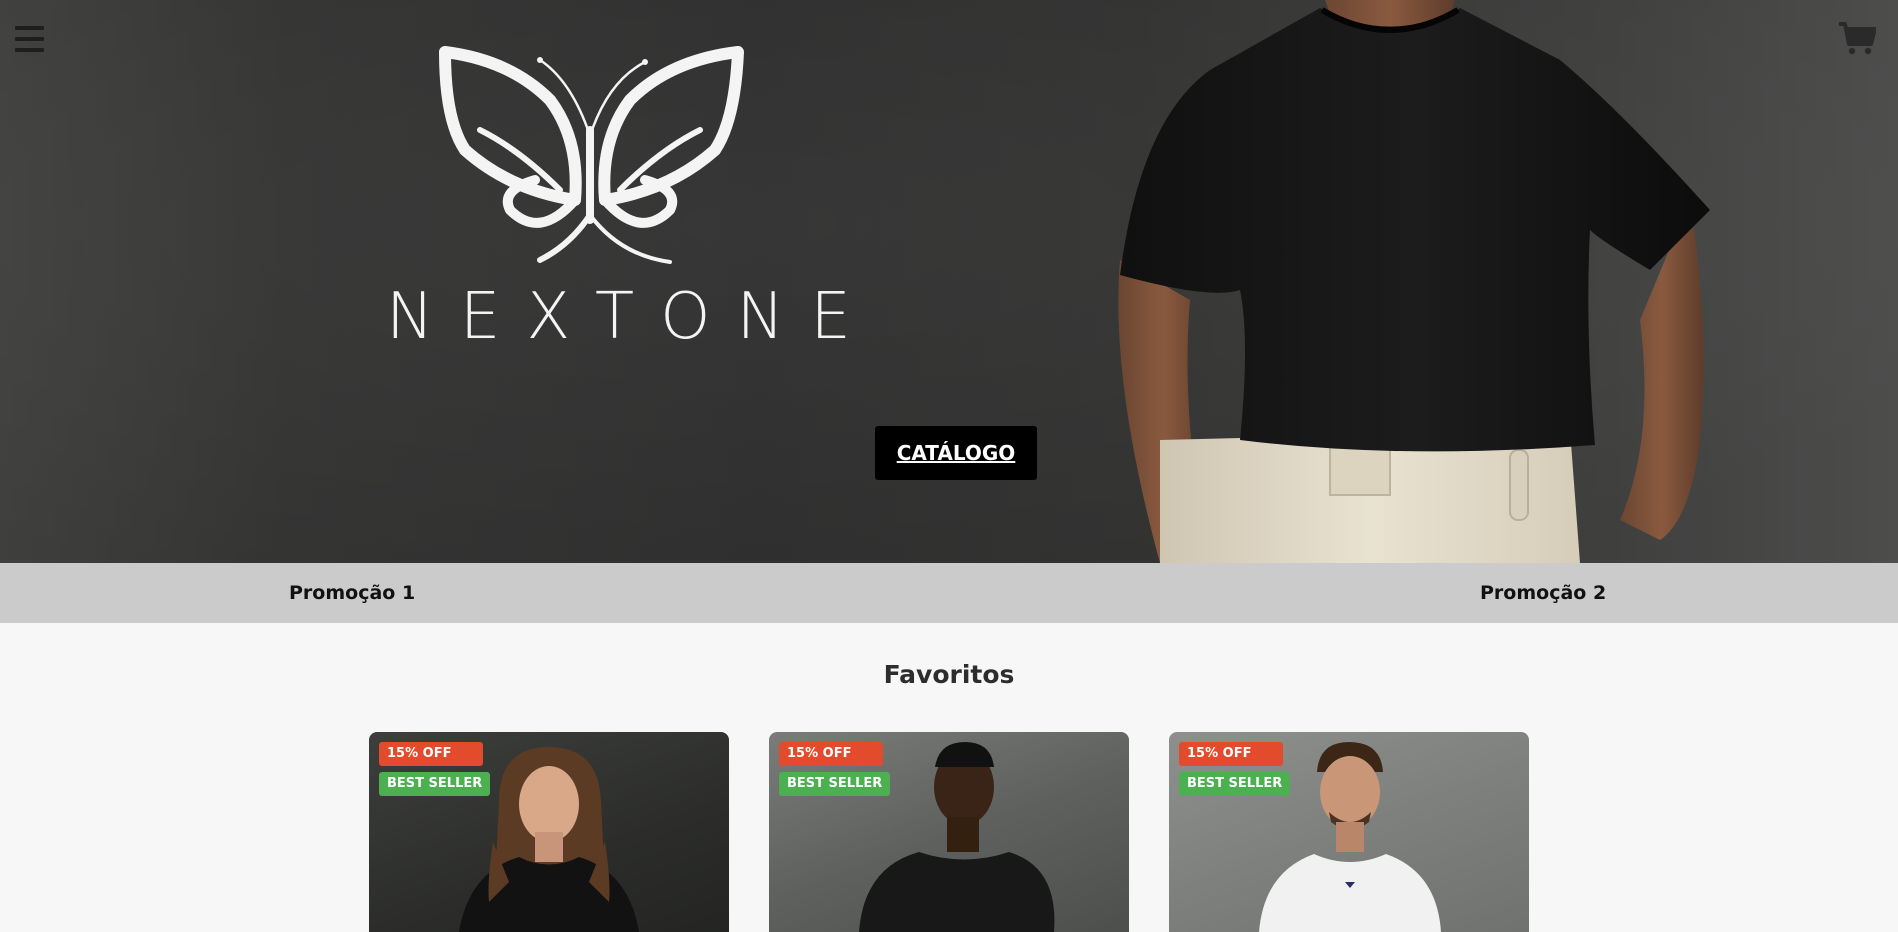 The width and height of the screenshot is (1898, 932). Describe the element at coordinates (949, 832) in the screenshot. I see `product-card-2: 15% OFF BEST SELLER` at that location.